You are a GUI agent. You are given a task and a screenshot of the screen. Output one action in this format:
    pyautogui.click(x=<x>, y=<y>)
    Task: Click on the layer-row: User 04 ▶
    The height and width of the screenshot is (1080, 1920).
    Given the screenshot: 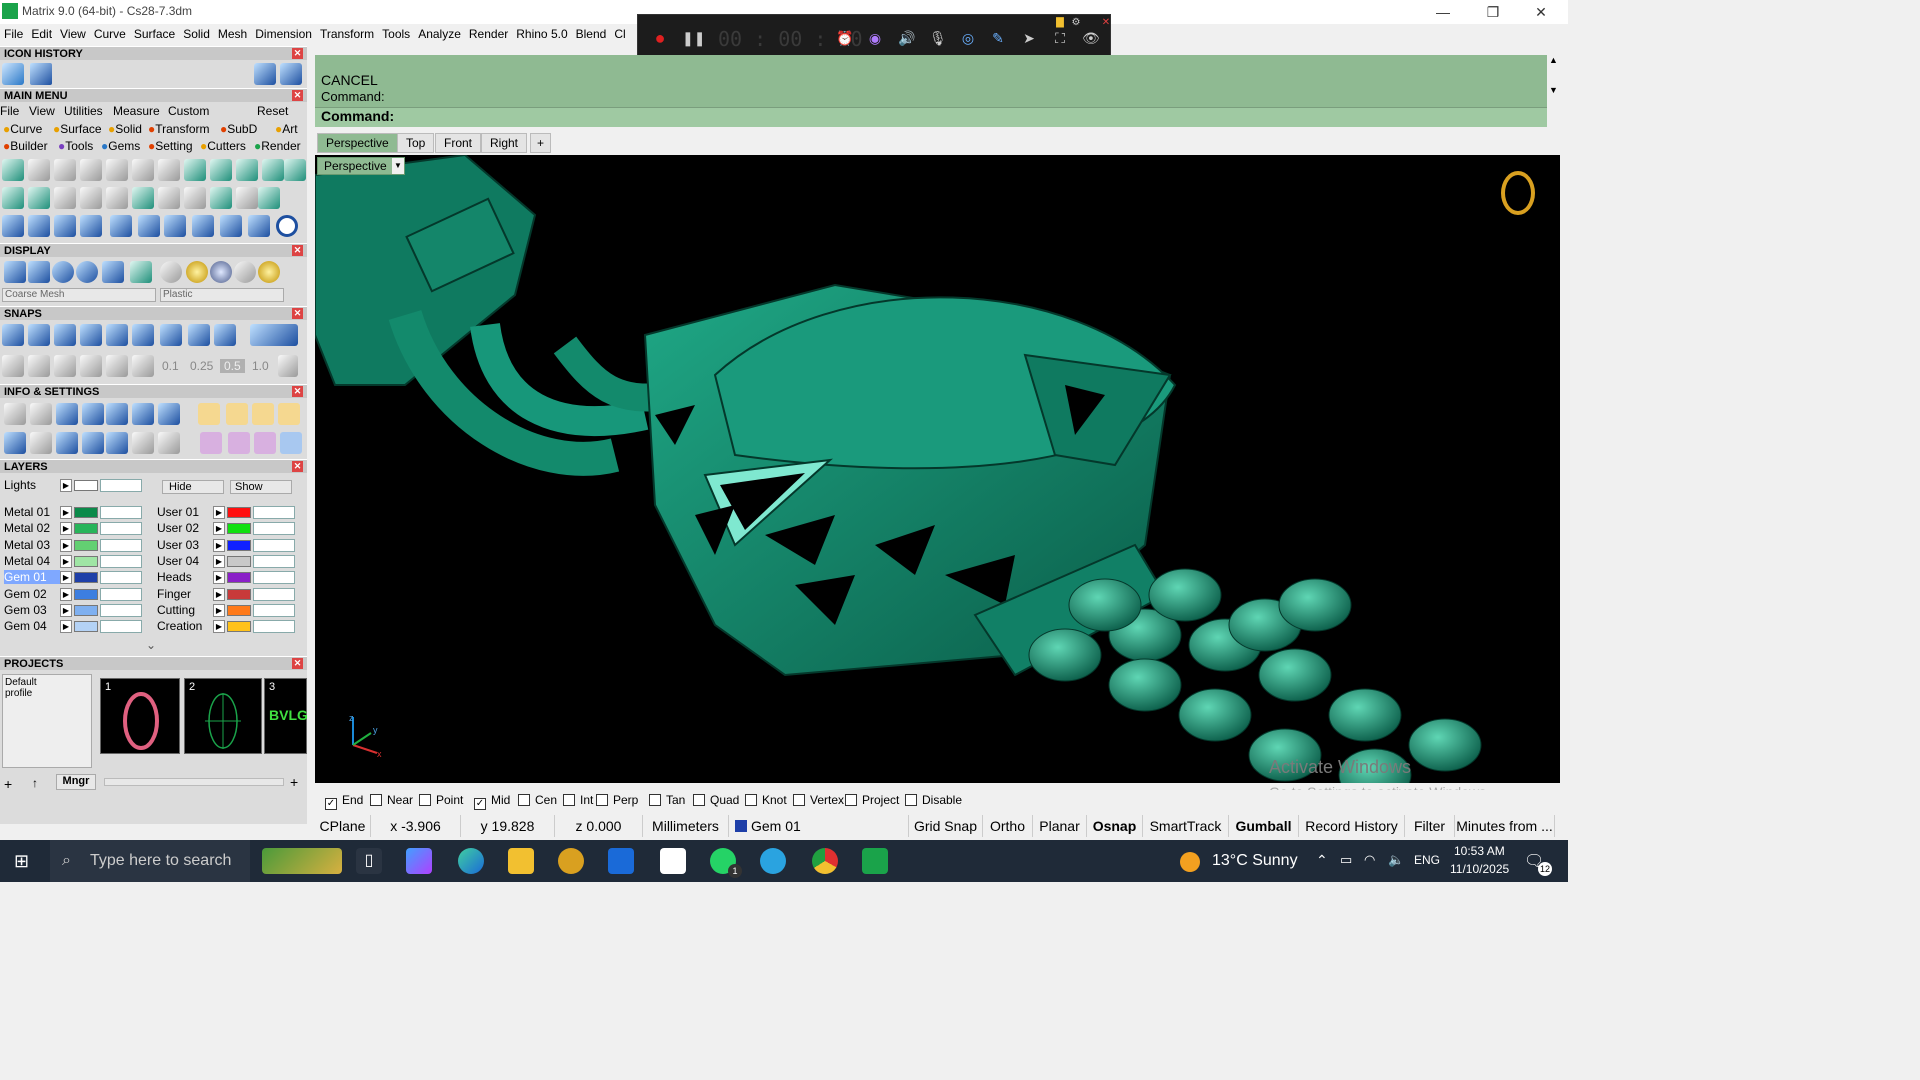 What is the action you would take?
    pyautogui.click(x=232, y=561)
    